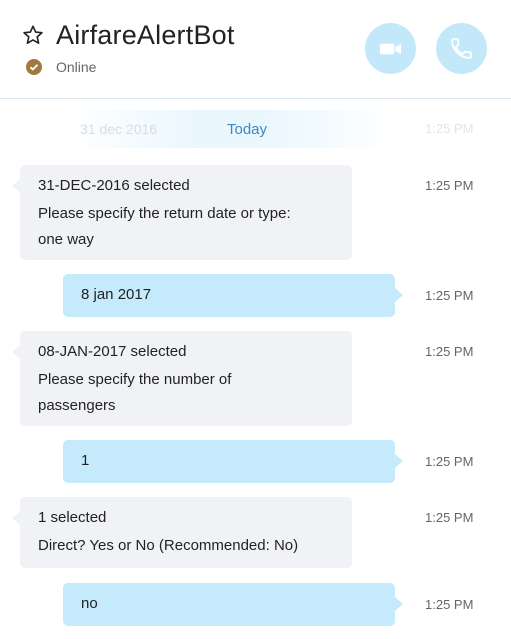 The height and width of the screenshot is (639, 511). I want to click on message-line: 8 jan 2017, so click(116, 294).